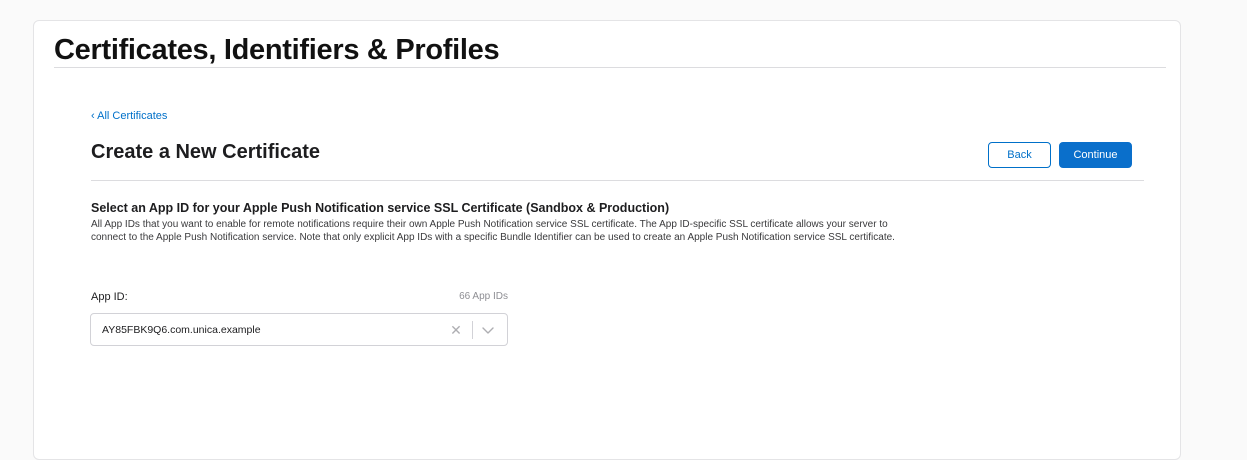 This screenshot has width=1247, height=460. Describe the element at coordinates (472, 330) in the screenshot. I see `select-separator` at that location.